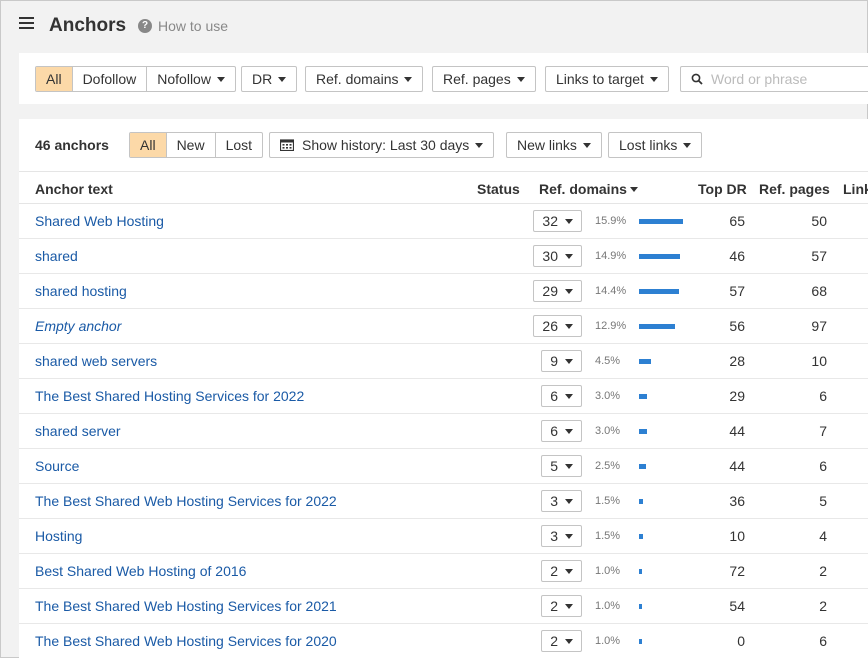 Image resolution: width=868 pixels, height=658 pixels. I want to click on tab-new: New, so click(191, 145).